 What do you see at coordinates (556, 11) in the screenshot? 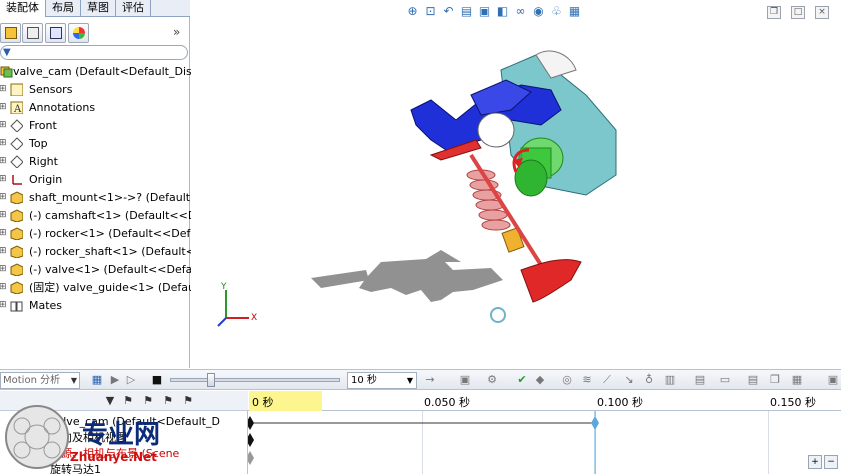
I see `scene-icon: ♧` at bounding box center [556, 11].